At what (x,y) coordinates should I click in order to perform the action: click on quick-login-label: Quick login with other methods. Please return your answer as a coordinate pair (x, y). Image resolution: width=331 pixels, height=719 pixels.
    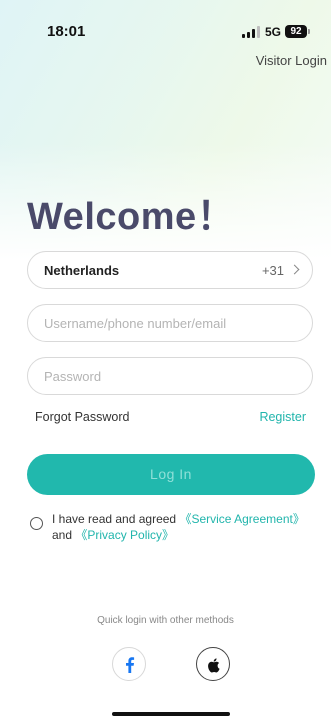
    Looking at the image, I should click on (165, 620).